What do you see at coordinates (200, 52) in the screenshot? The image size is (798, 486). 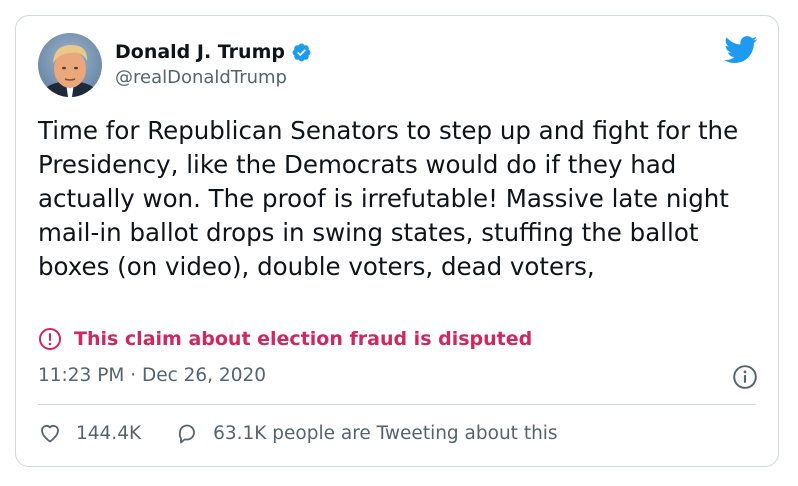 I see `author-name: Donald J. Trump` at bounding box center [200, 52].